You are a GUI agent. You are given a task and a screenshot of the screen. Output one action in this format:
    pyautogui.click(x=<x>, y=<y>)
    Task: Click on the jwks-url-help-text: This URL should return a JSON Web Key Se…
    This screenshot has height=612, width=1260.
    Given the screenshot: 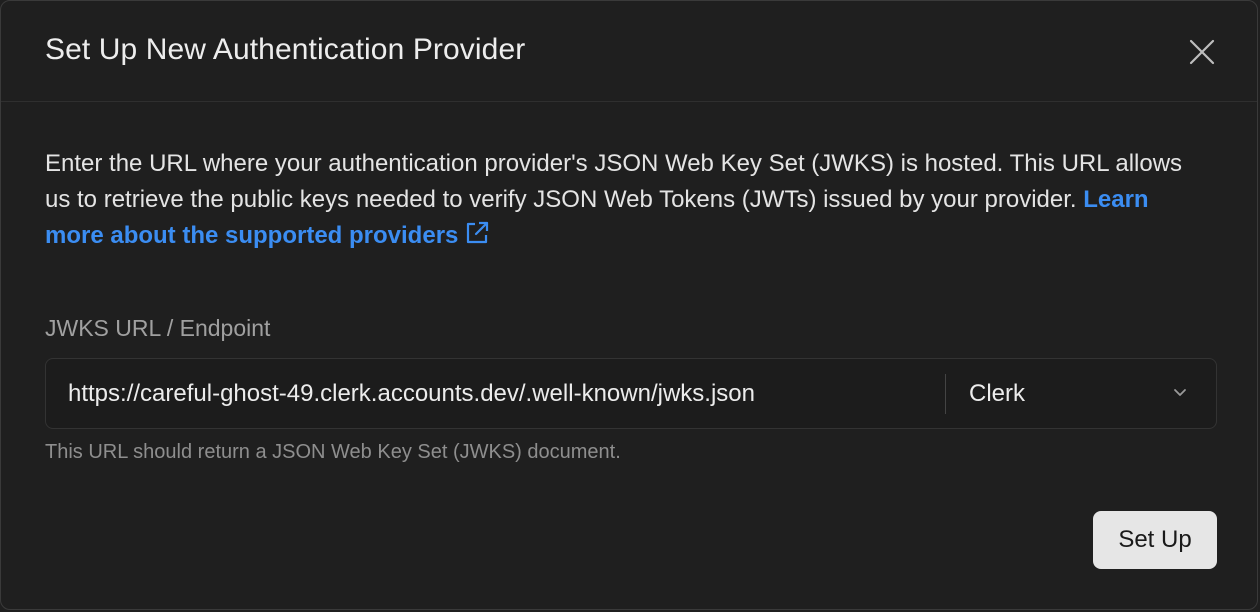 What is the action you would take?
    pyautogui.click(x=333, y=452)
    